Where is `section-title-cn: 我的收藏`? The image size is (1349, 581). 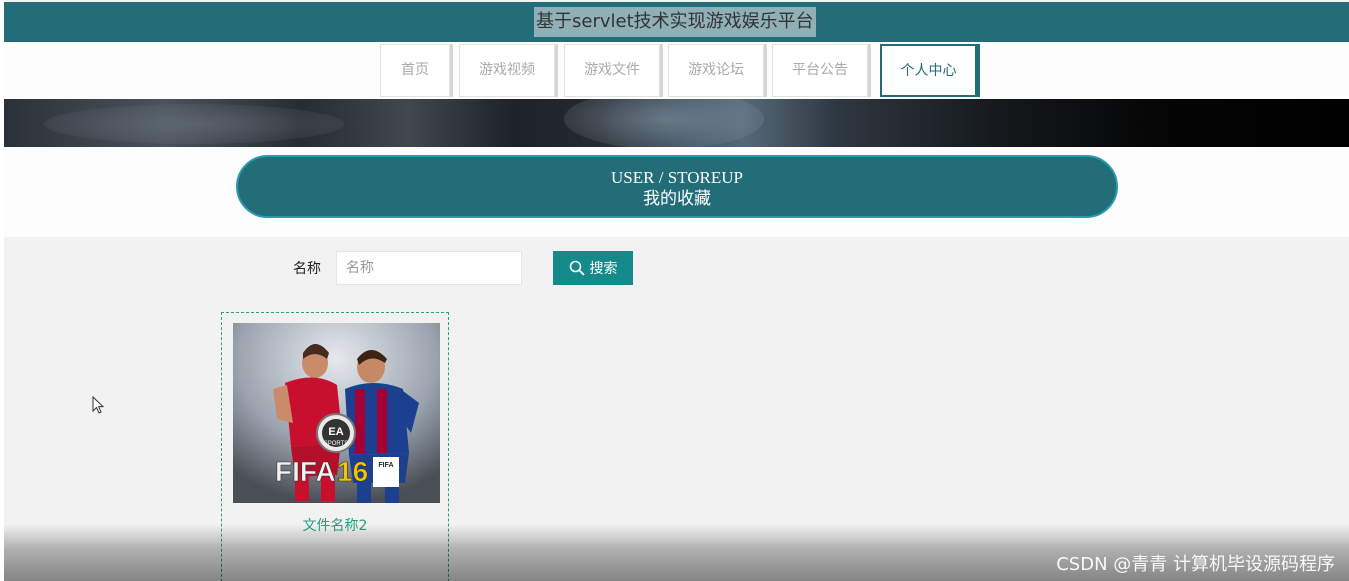
section-title-cn: 我的收藏 is located at coordinates (677, 199).